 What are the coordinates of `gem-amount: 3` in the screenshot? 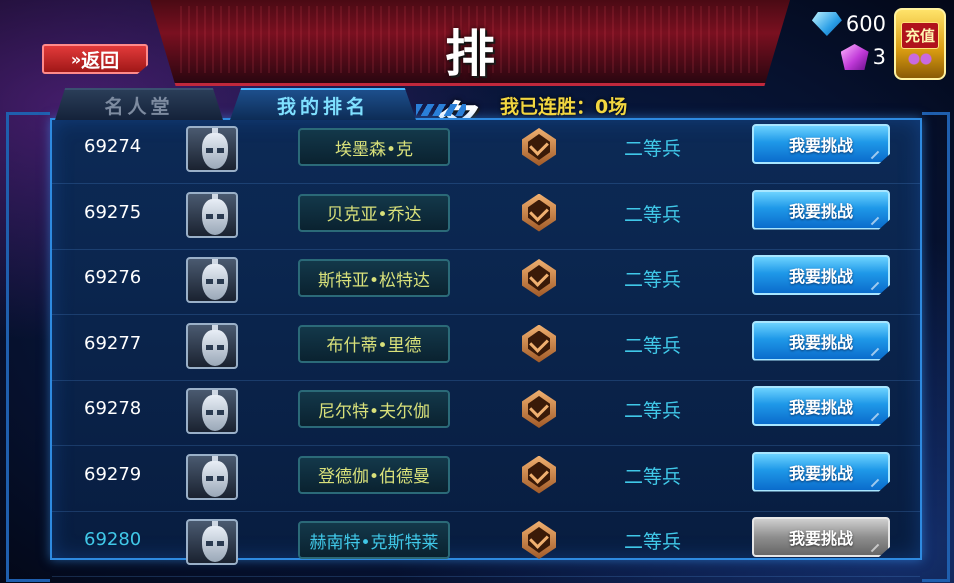 It's located at (879, 57).